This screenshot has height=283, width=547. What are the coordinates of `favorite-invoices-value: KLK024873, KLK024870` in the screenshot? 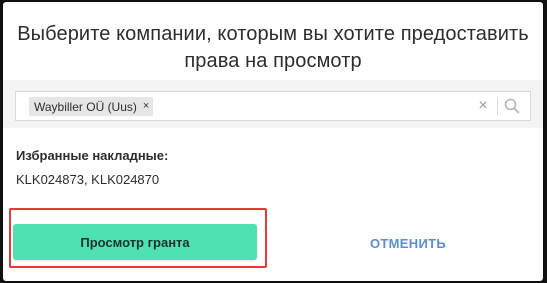 It's located at (88, 179).